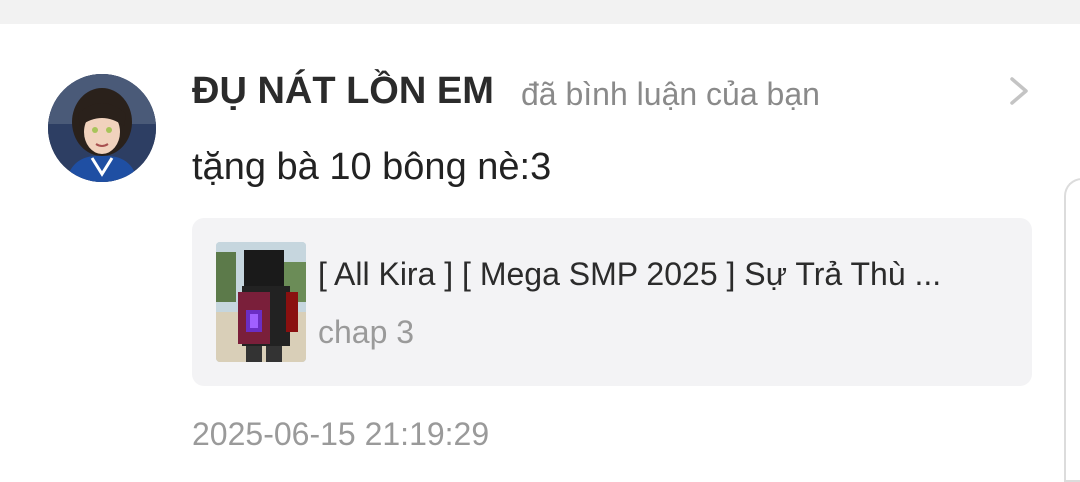 The height and width of the screenshot is (482, 1080). Describe the element at coordinates (102, 128) in the screenshot. I see `user-avatar` at that location.